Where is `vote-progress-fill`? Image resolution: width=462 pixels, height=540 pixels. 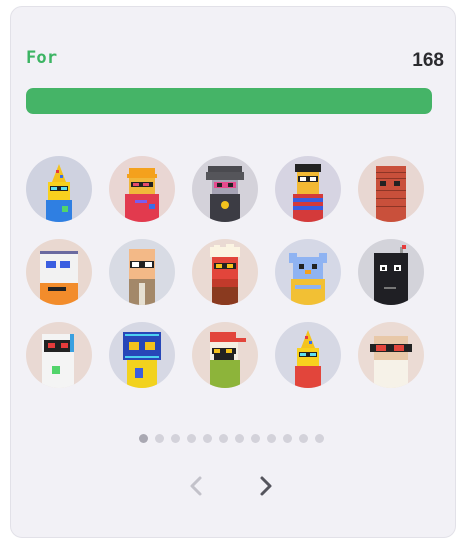 vote-progress-fill is located at coordinates (229, 101).